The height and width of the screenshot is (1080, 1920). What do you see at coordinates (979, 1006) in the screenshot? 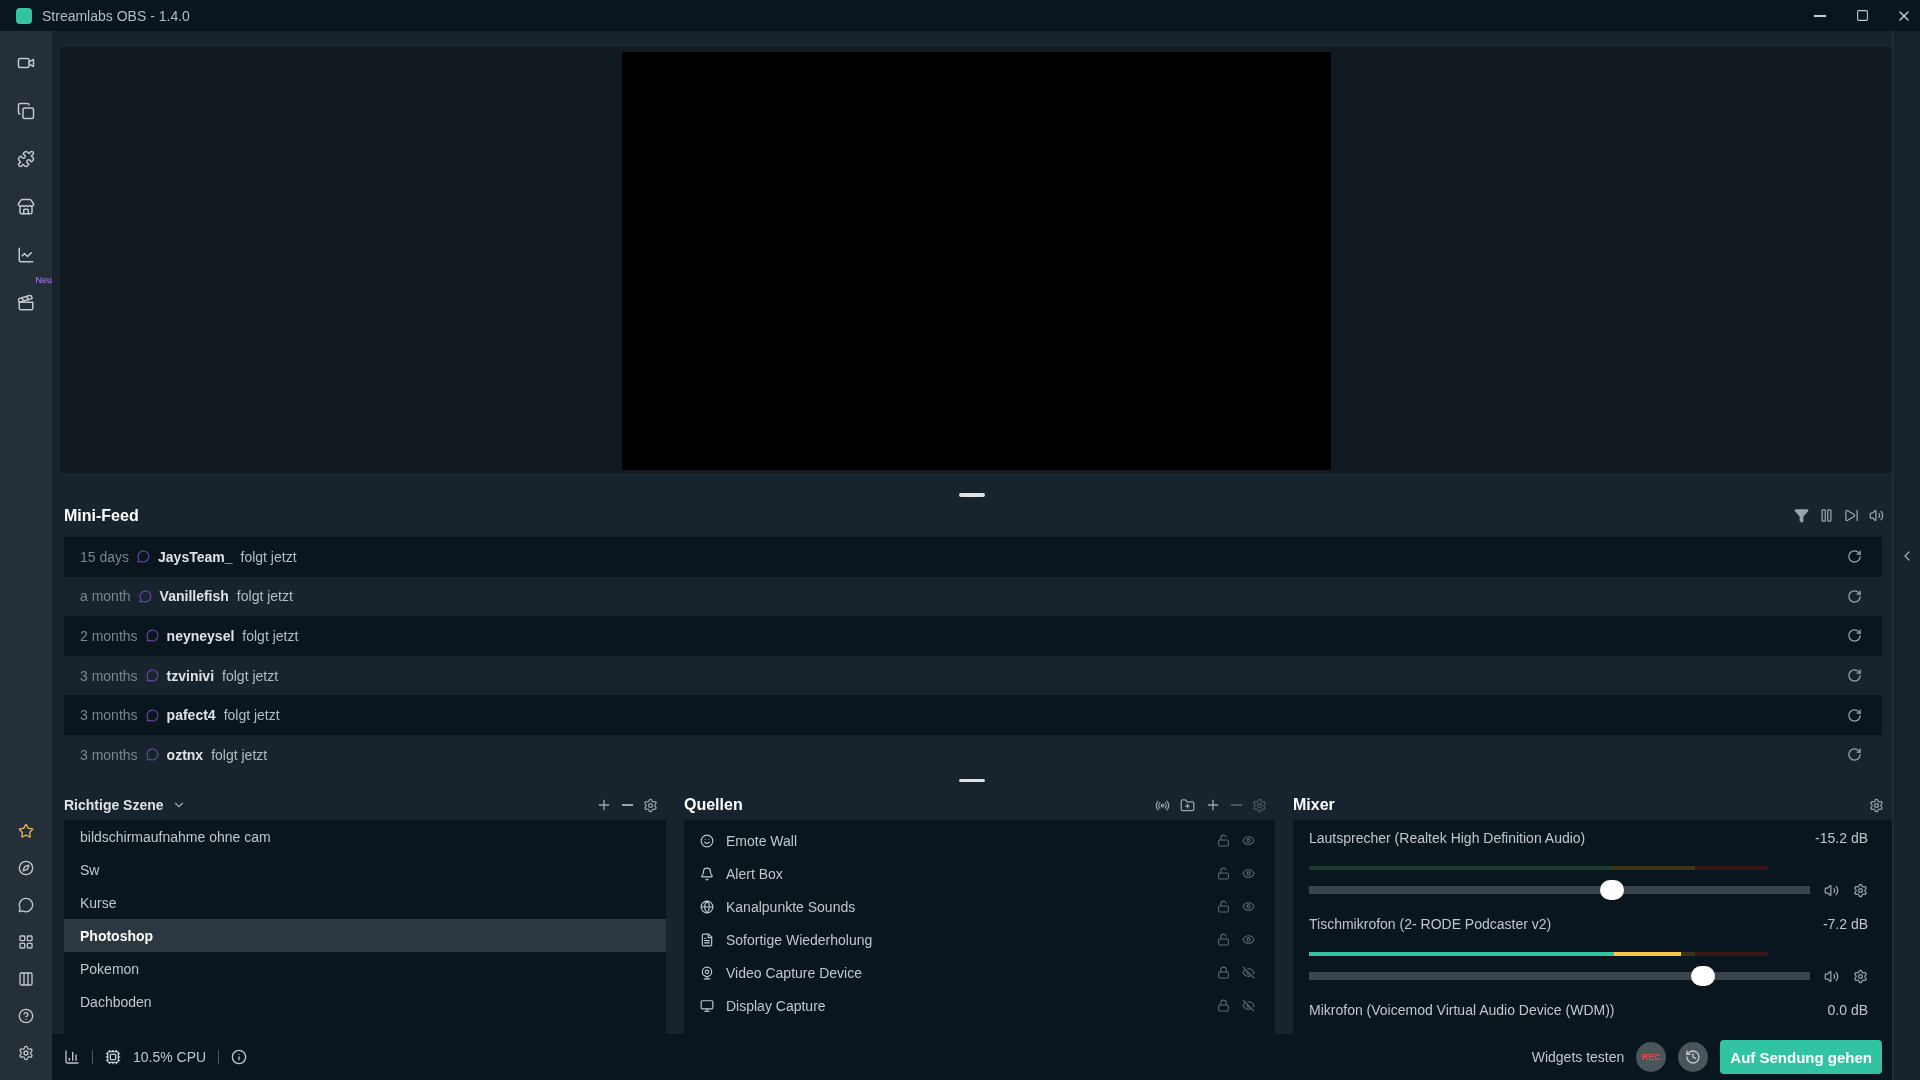
I see `source-row: Display Capture` at bounding box center [979, 1006].